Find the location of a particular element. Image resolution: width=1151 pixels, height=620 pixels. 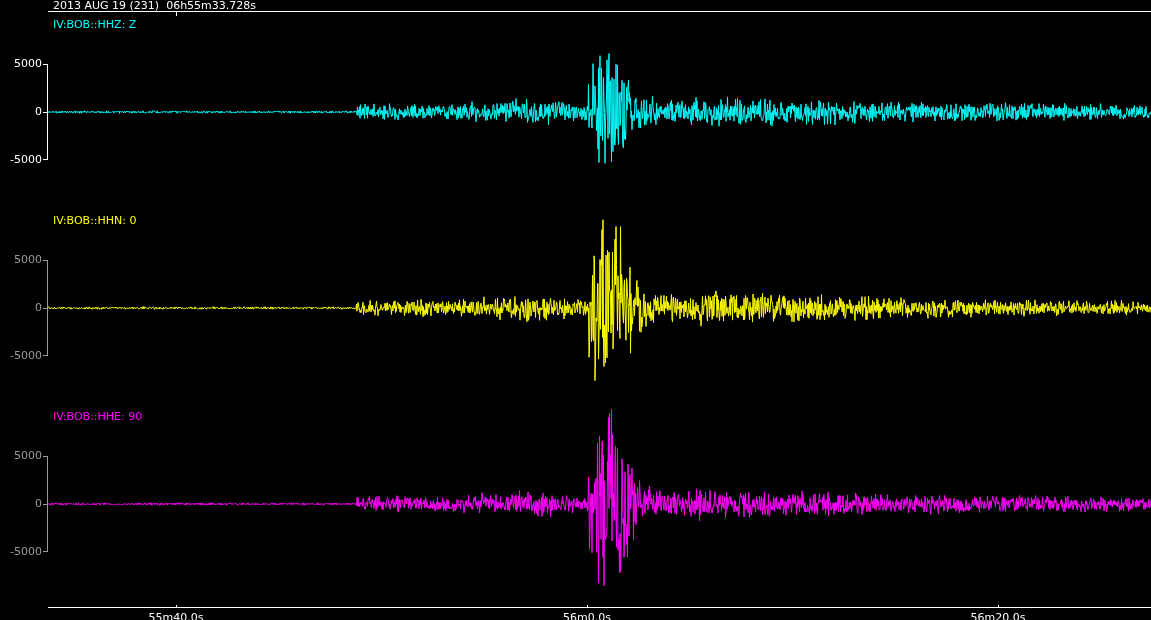

channel-label: IV:BOB::HHN: 0 is located at coordinates (95, 221).